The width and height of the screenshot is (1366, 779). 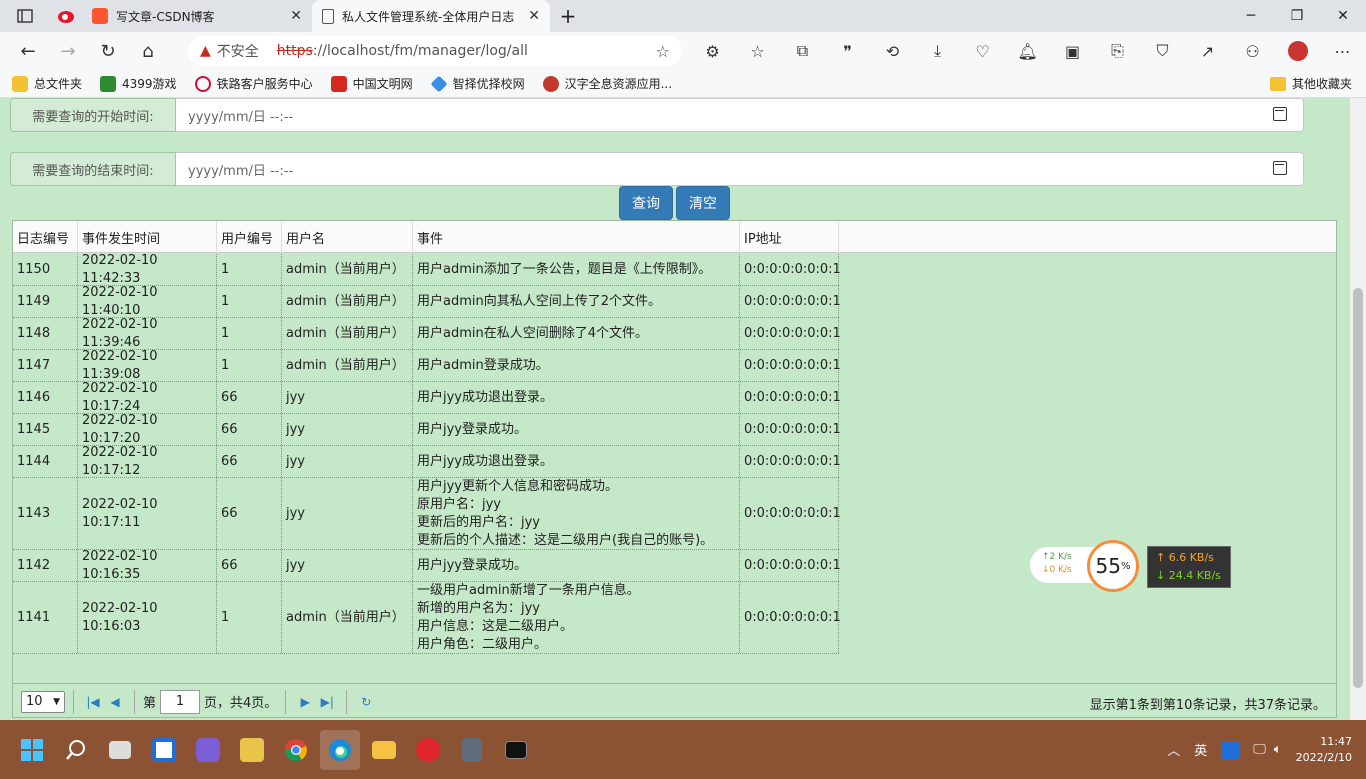 What do you see at coordinates (32, 750) in the screenshot?
I see `start-icon` at bounding box center [32, 750].